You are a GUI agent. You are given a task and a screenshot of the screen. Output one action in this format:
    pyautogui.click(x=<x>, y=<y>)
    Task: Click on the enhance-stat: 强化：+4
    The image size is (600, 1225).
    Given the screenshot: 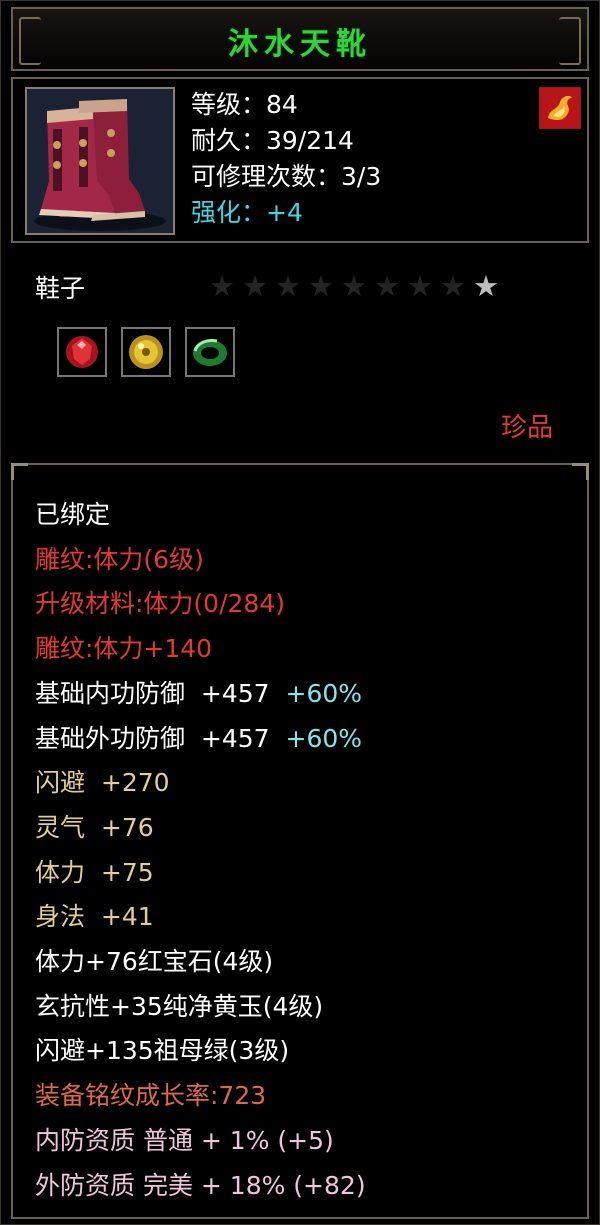 What is the action you would take?
    pyautogui.click(x=286, y=213)
    